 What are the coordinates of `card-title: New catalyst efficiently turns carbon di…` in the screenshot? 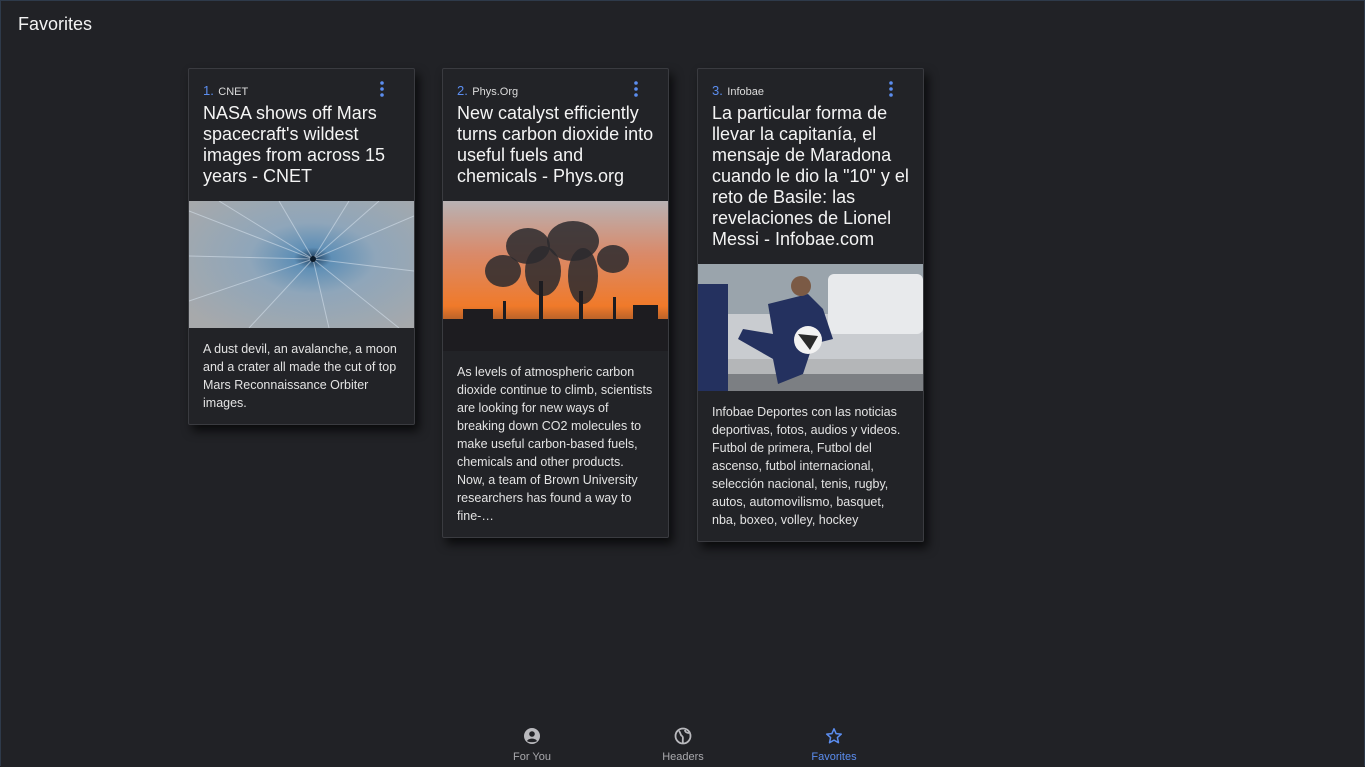 It's located at (555, 145).